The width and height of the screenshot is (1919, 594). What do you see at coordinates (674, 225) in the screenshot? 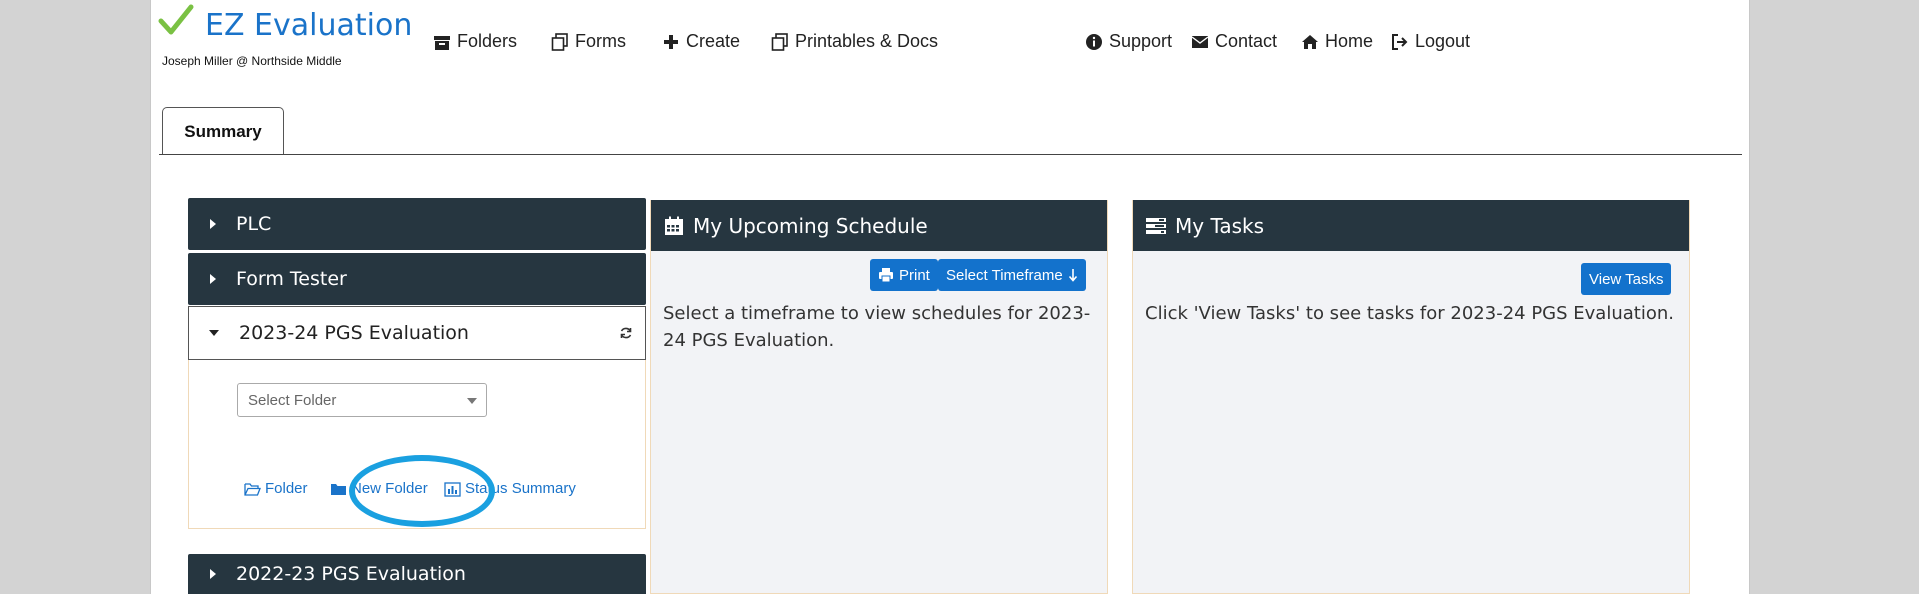
I see `calendar-icon` at bounding box center [674, 225].